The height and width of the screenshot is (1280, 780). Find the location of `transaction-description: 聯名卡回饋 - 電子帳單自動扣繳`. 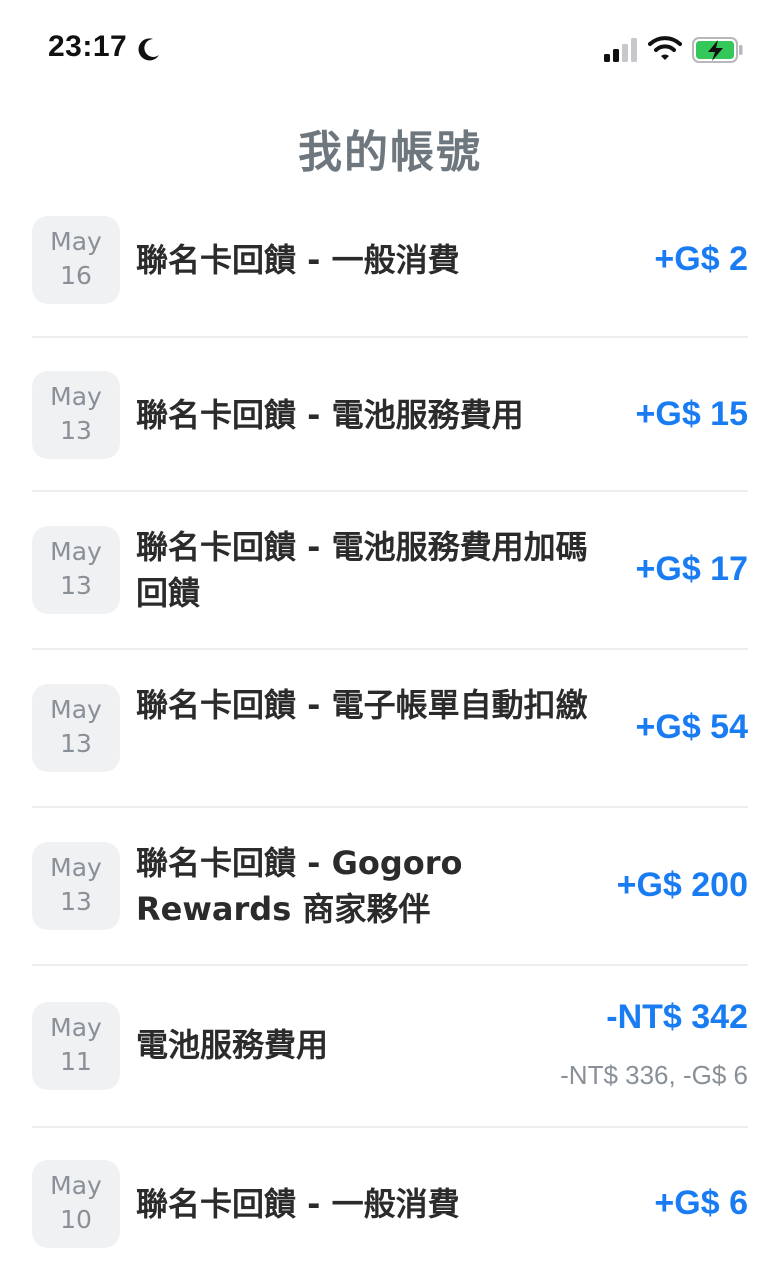

transaction-description: 聯名卡回饋 - 電子帳單自動扣繳 is located at coordinates (362, 705).